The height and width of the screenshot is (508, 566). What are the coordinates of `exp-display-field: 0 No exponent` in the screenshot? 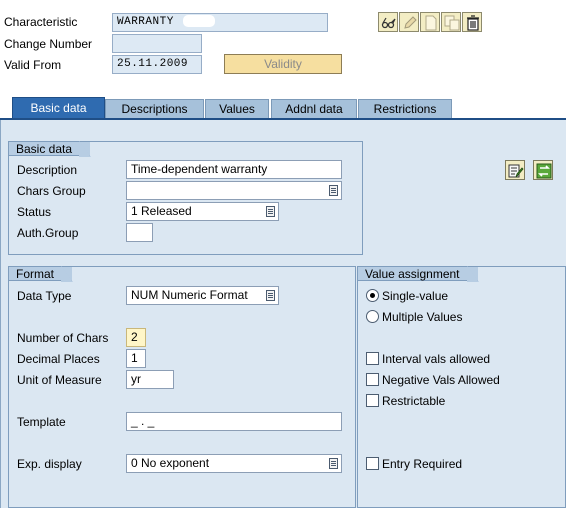 It's located at (234, 463).